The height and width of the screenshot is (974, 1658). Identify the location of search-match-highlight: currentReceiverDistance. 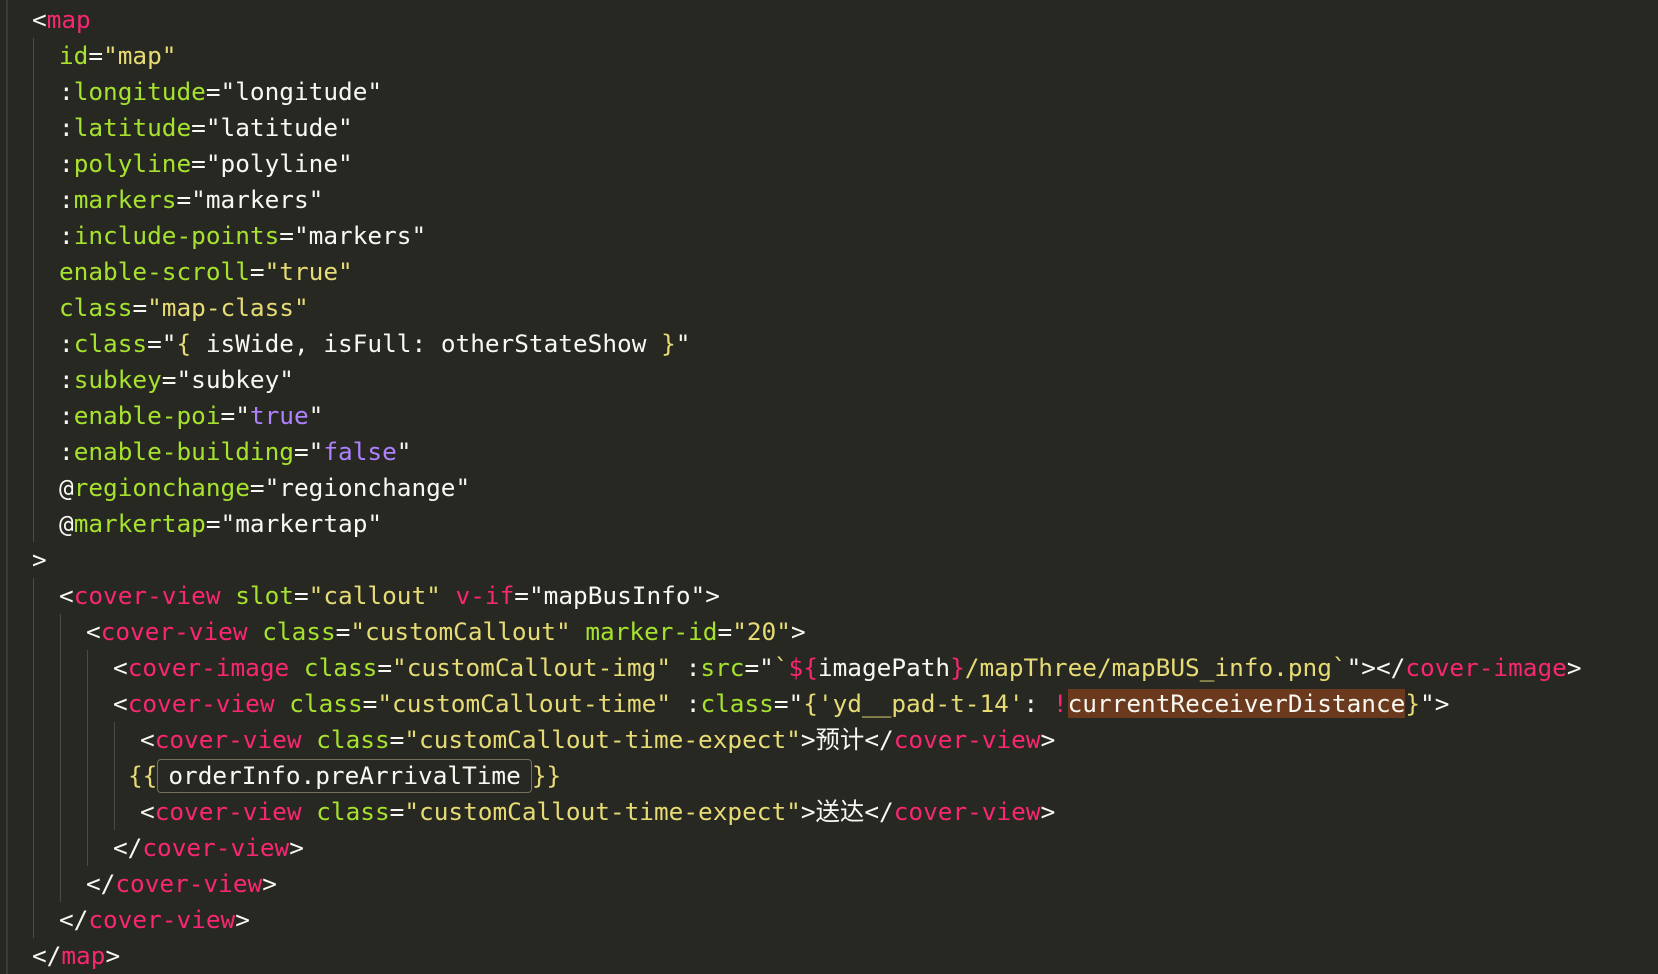
(1236, 703).